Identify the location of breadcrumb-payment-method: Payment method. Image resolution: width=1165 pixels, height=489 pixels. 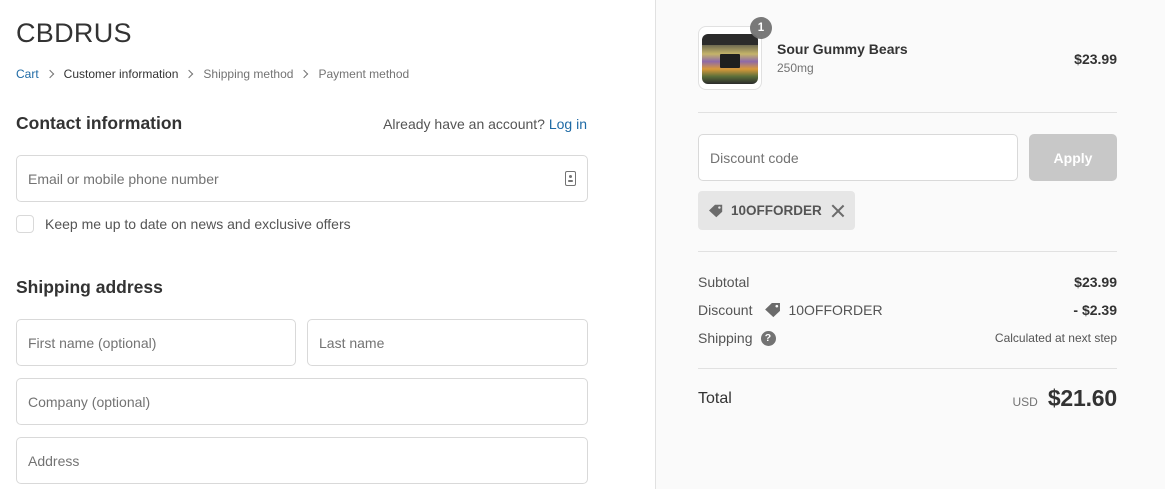
(364, 74).